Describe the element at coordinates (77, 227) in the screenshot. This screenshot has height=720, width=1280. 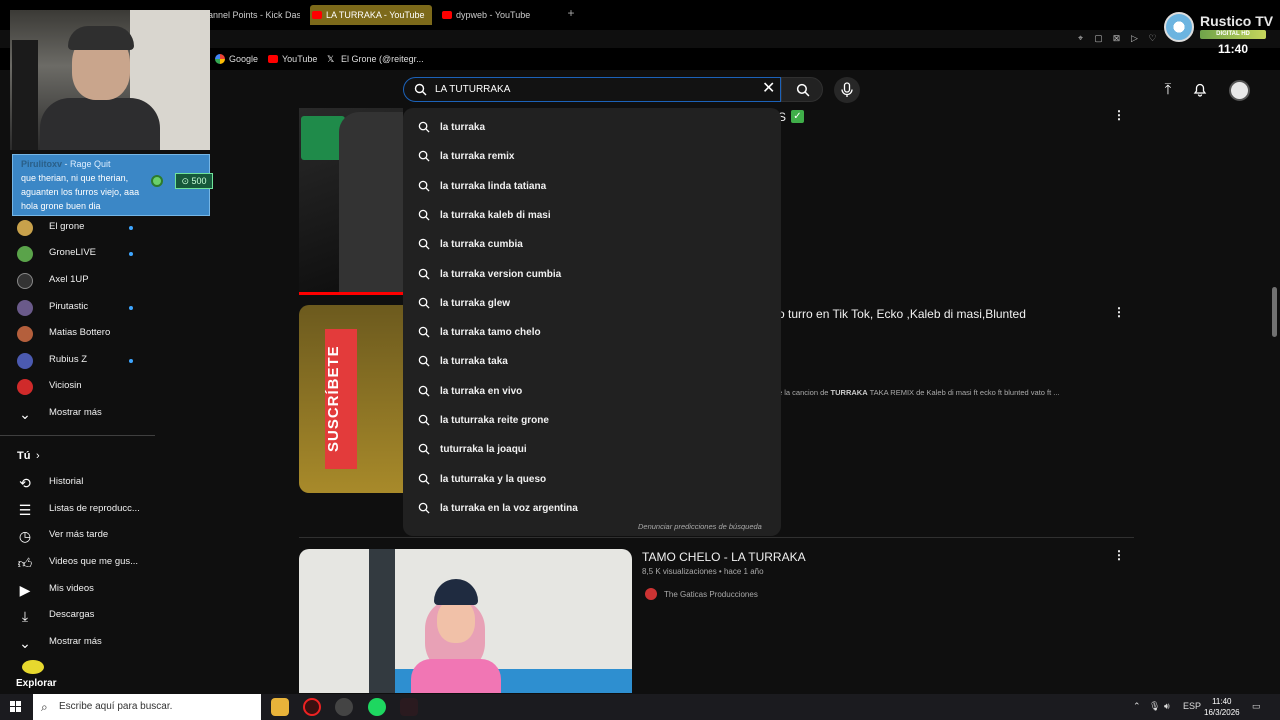
I see `sidebar-item-el-grone: El grone` at that location.